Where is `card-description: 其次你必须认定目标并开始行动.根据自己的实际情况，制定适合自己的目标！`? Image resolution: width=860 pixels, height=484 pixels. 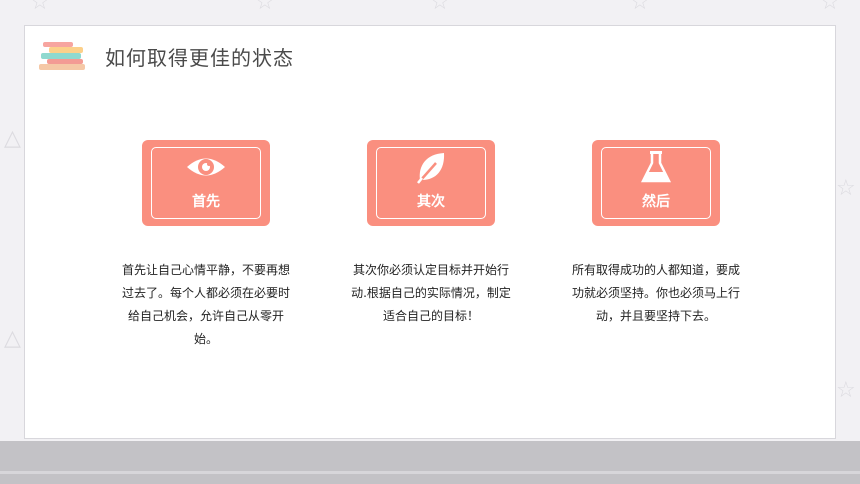
card-description: 其次你必须认定目标并开始行动.根据自己的实际情况，制定适合自己的目标！ is located at coordinates (431, 293).